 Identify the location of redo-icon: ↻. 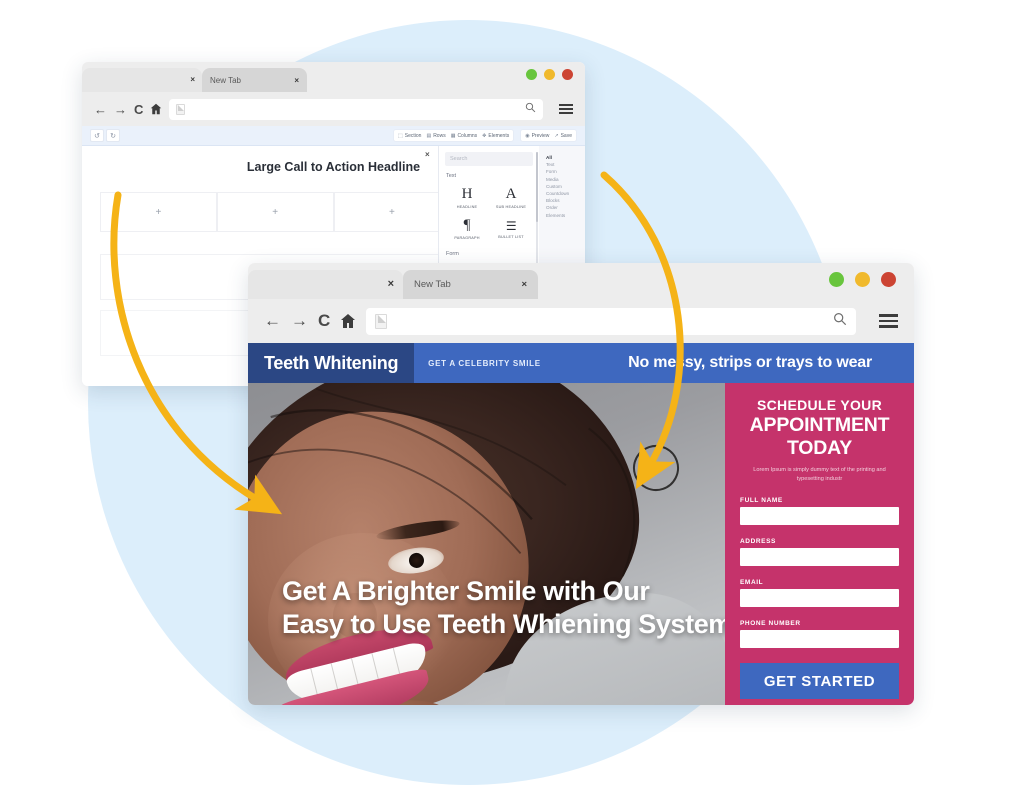
(113, 135).